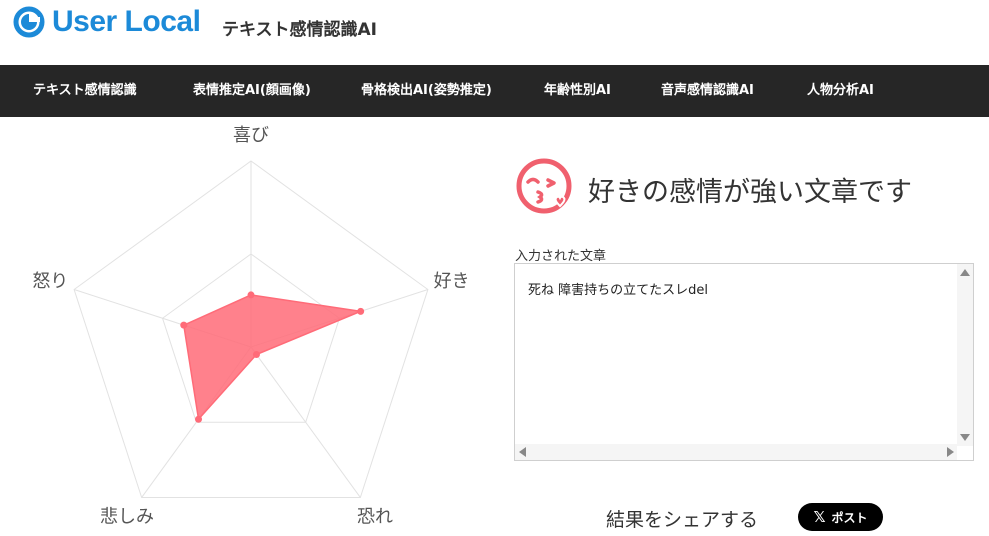  What do you see at coordinates (29, 22) in the screenshot?
I see `user-local-logo-icon` at bounding box center [29, 22].